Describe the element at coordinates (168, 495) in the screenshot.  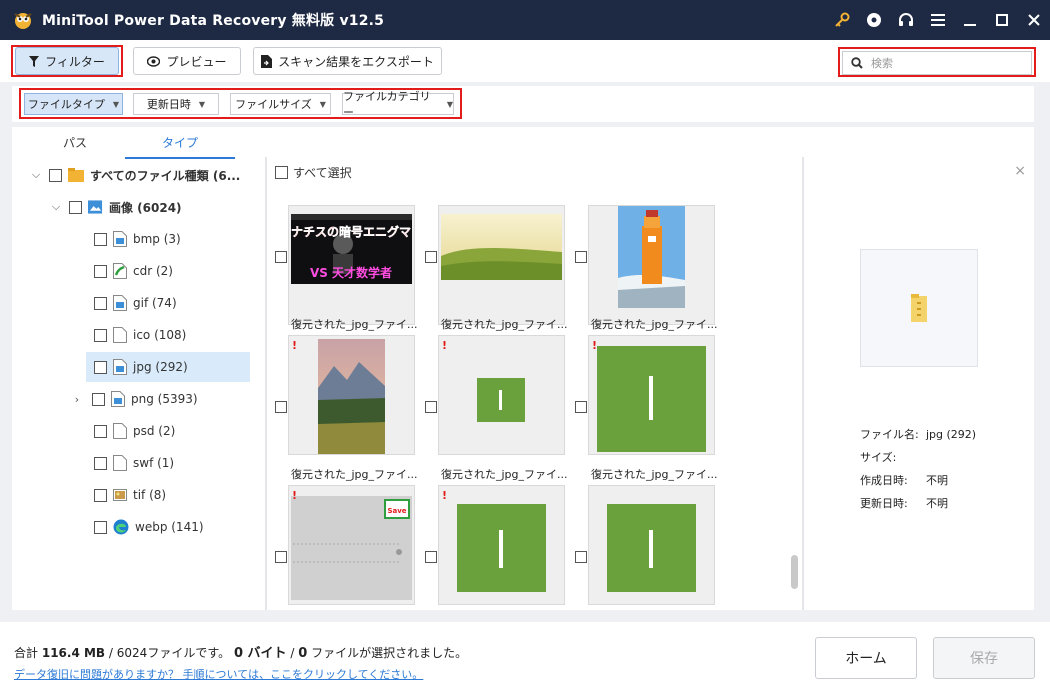
I see `tree-item-tif: tif (8)` at that location.